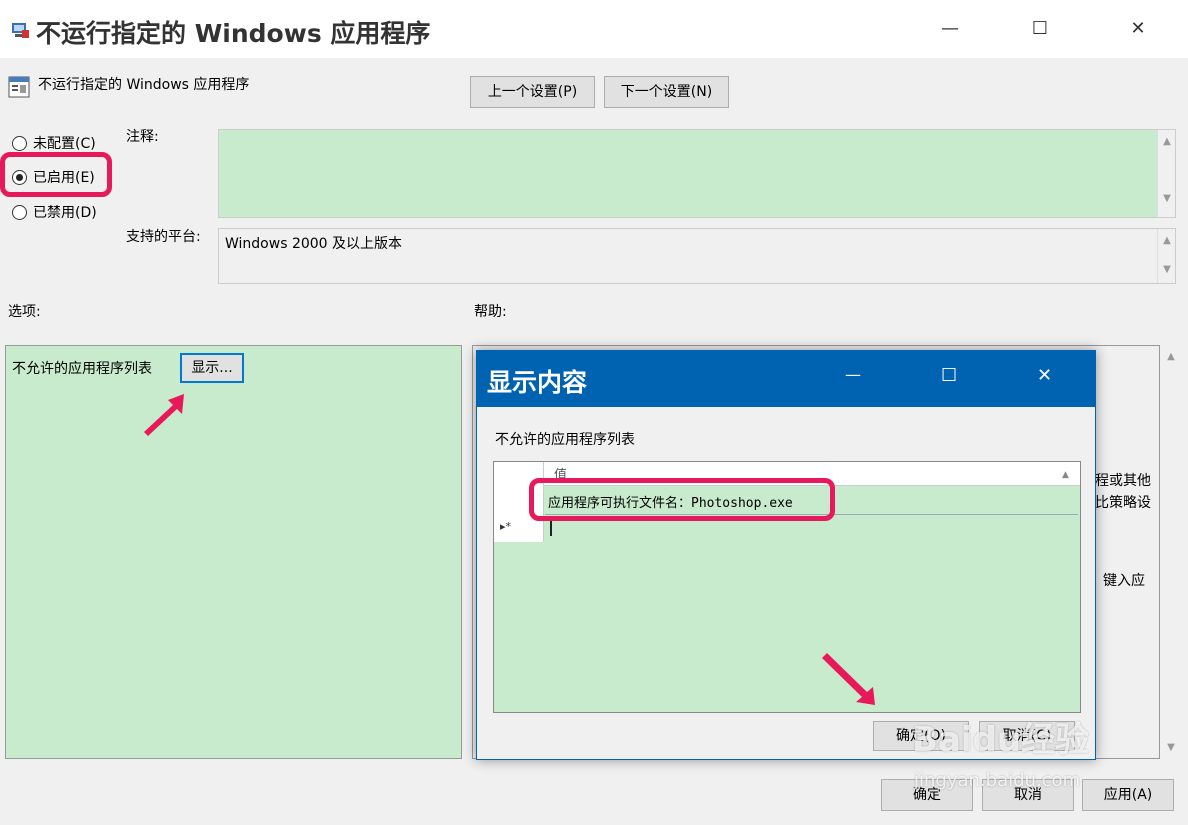 This screenshot has width=1188, height=825. Describe the element at coordinates (65, 213) in the screenshot. I see `radio-disabled-label: 已禁用(D)` at that location.